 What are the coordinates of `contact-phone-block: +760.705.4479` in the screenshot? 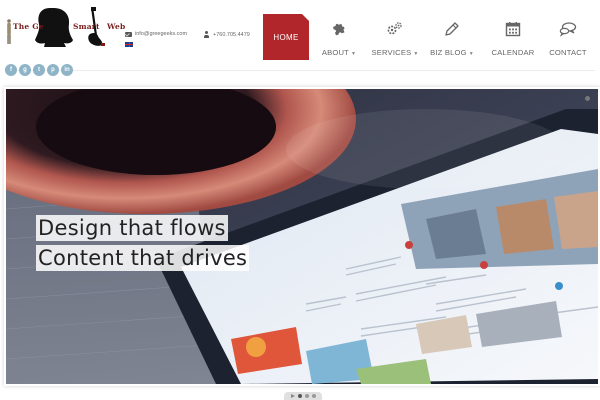 It's located at (226, 34).